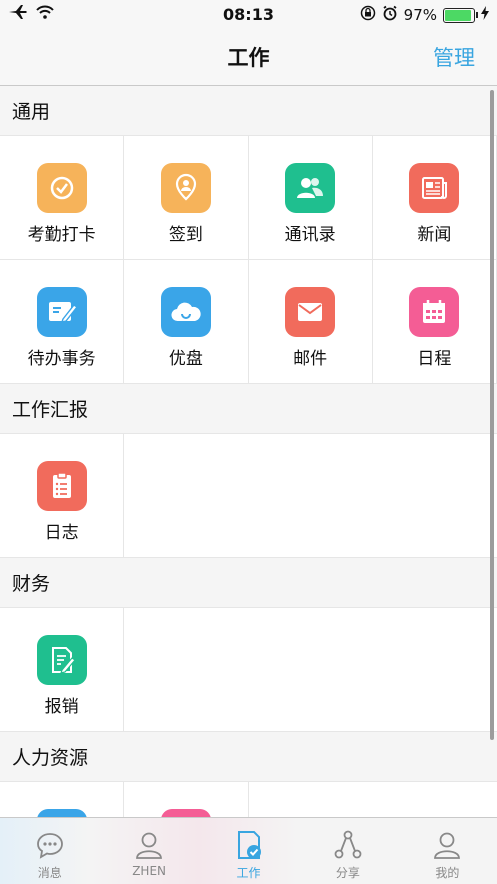 Image resolution: width=497 pixels, height=884 pixels. I want to click on charging-icon, so click(485, 15).